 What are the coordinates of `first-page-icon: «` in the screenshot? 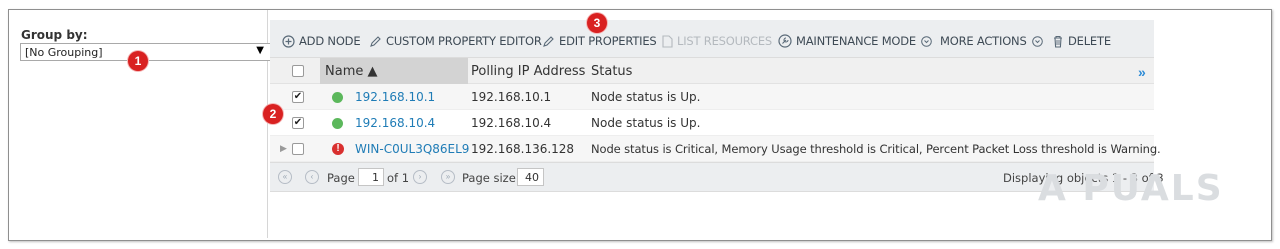 It's located at (285, 177).